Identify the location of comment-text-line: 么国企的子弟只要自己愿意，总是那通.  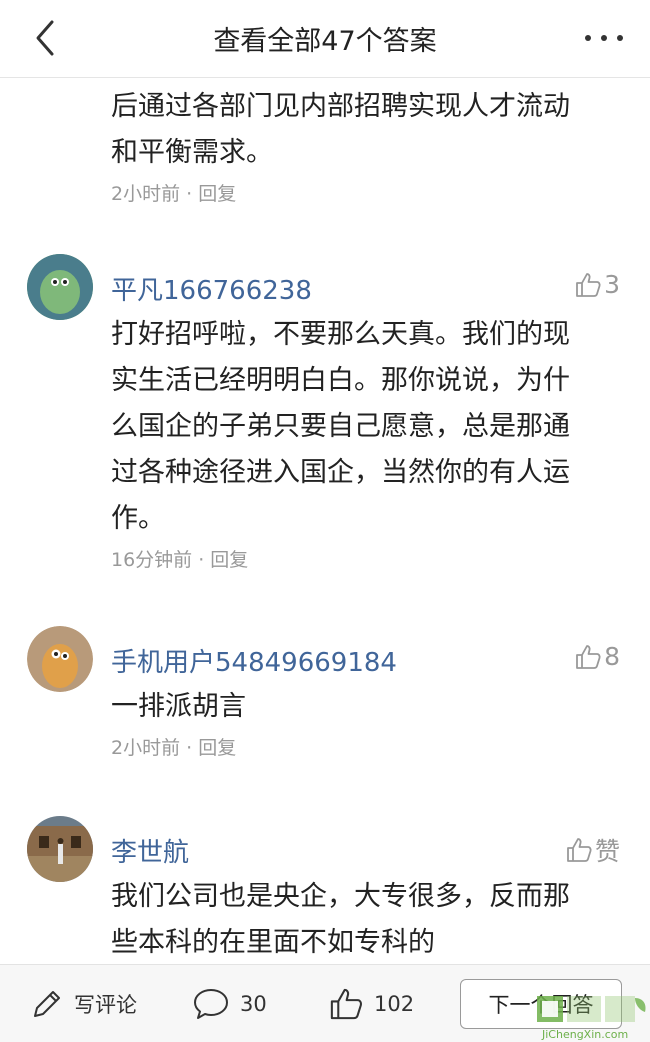
(340, 426).